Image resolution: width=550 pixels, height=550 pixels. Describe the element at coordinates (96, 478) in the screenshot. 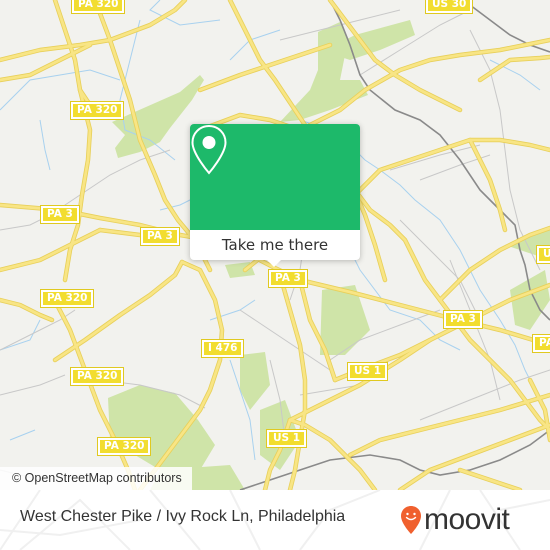

I see `map-attribution: © OpenStreetMap contributors` at that location.